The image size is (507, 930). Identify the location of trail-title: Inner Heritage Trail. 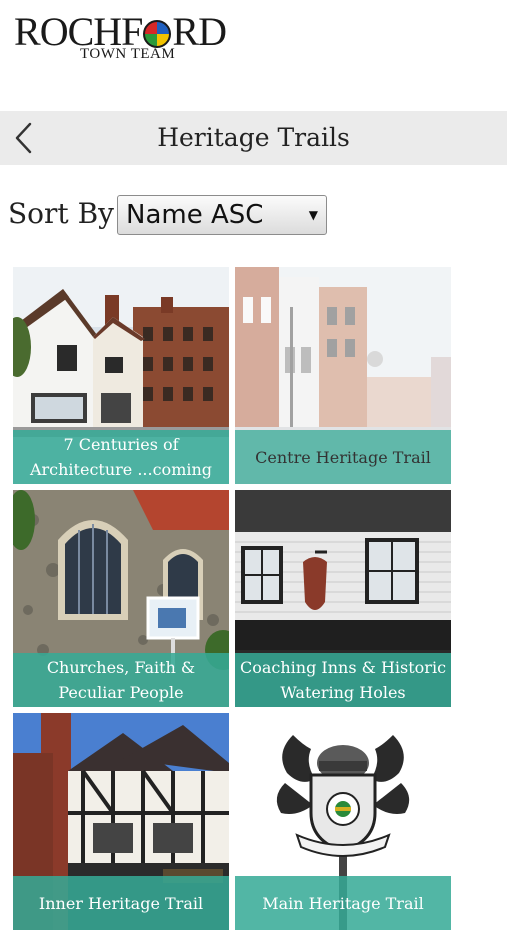
(121, 903).